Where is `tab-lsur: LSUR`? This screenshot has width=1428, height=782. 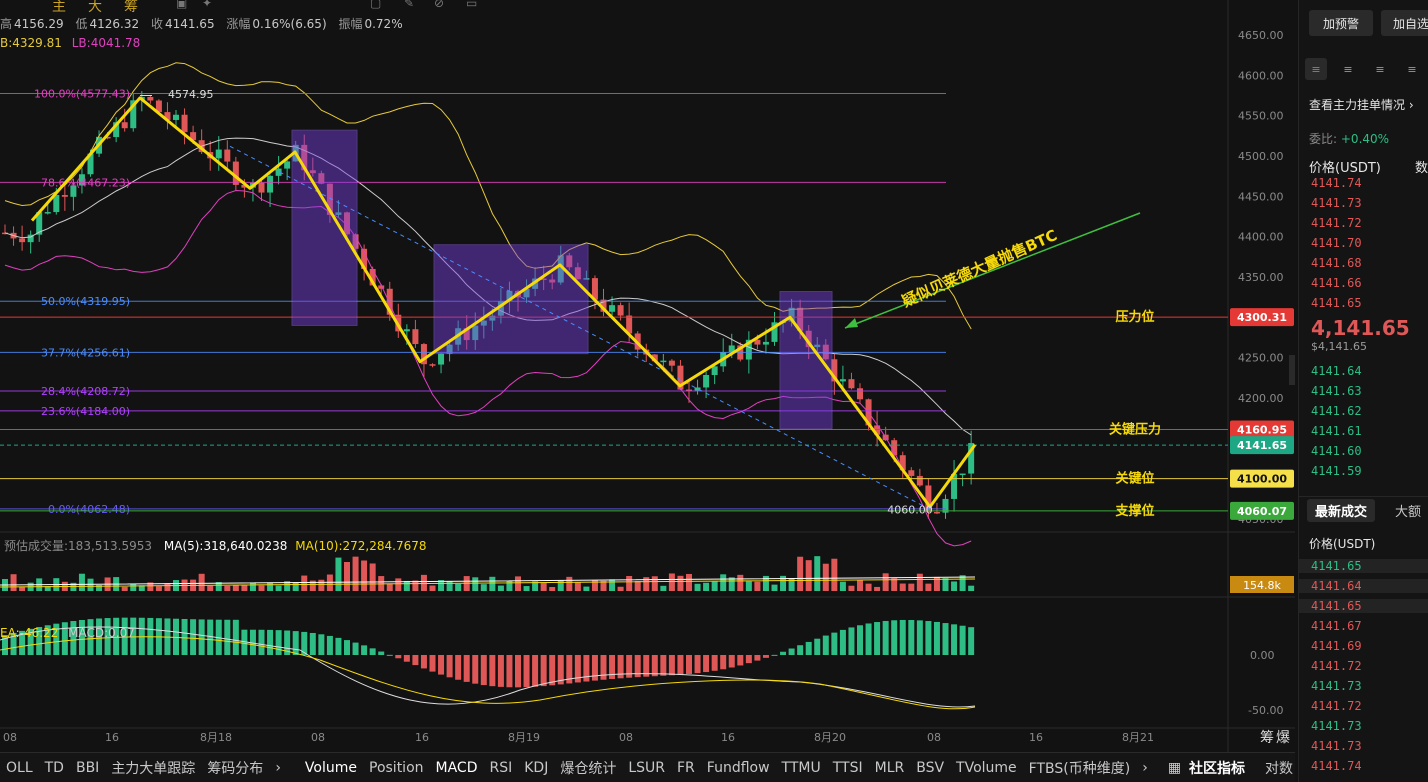
tab-lsur: LSUR is located at coordinates (646, 768).